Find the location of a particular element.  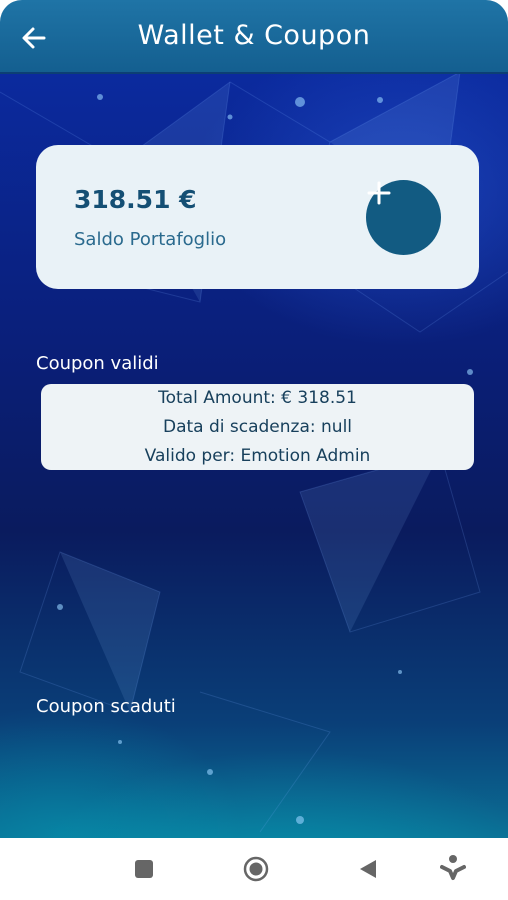

coupon-expiry: Data di scadenza: null is located at coordinates (257, 426).